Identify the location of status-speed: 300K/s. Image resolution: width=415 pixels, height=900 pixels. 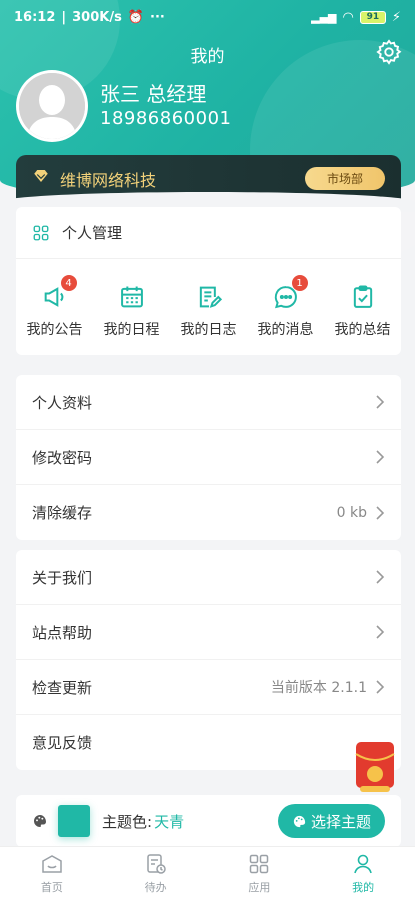
(97, 17).